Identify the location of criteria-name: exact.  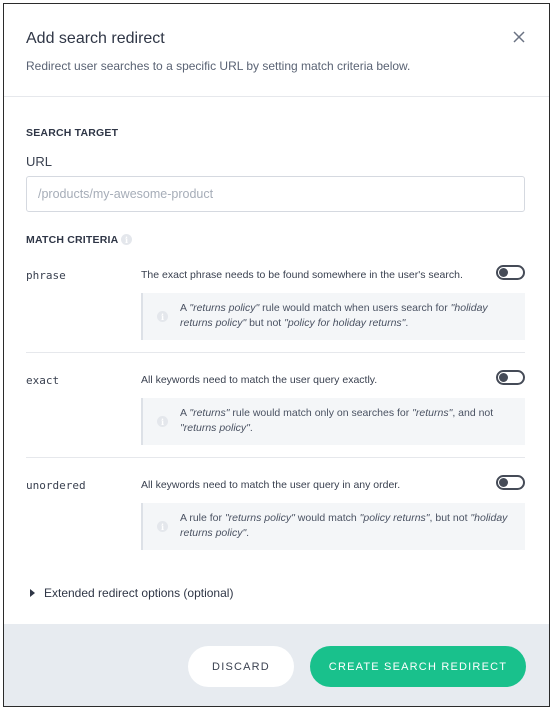
(43, 380).